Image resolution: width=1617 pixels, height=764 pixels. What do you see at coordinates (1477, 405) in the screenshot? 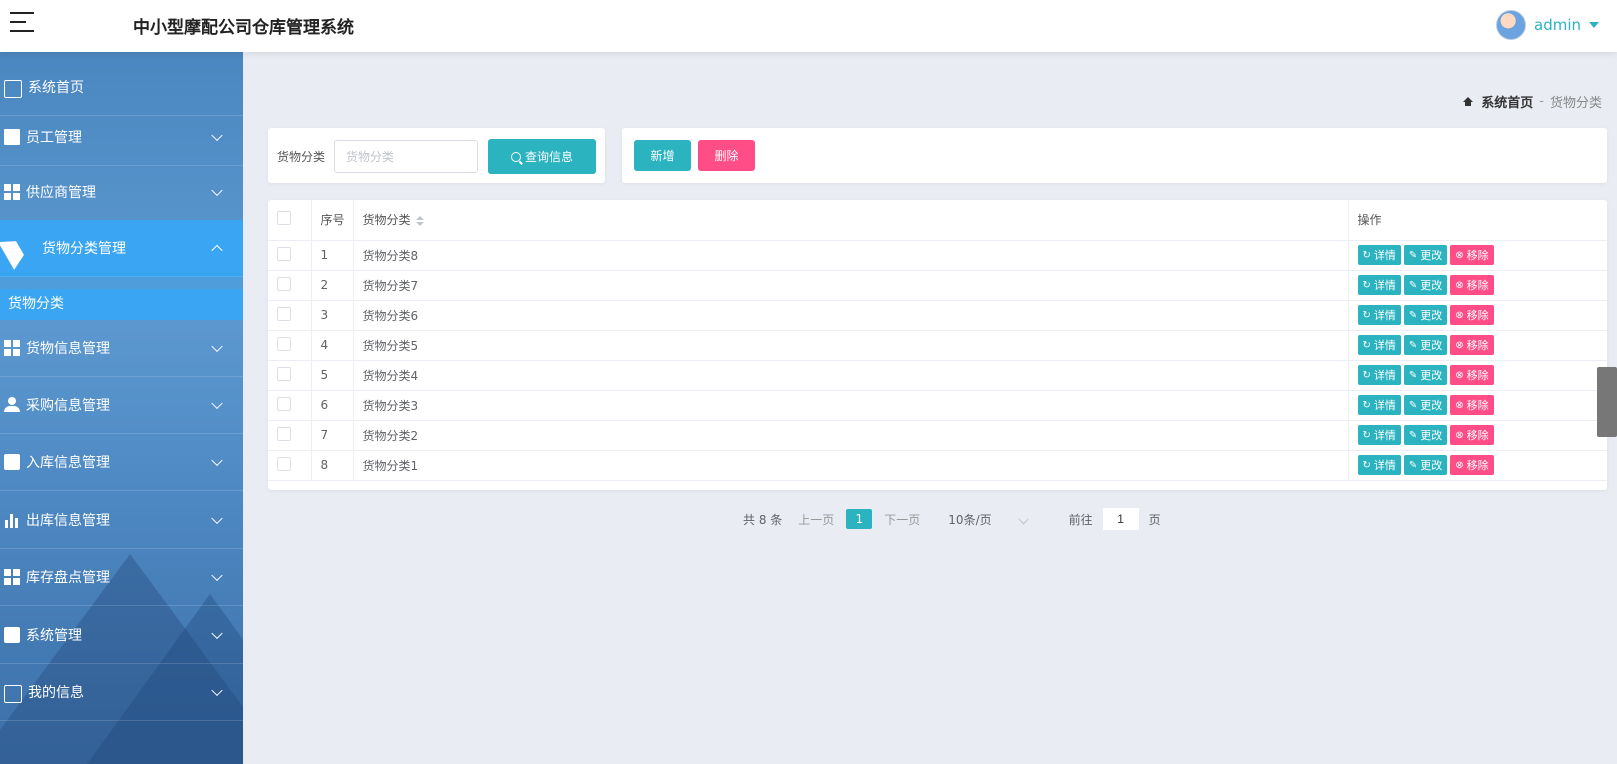
I see `remove-label: 移除` at bounding box center [1477, 405].